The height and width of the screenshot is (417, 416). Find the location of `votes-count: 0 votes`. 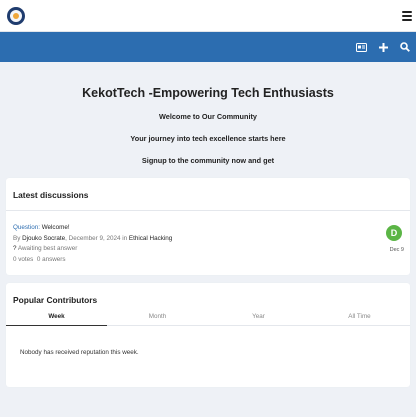

votes-count: 0 votes is located at coordinates (23, 260).